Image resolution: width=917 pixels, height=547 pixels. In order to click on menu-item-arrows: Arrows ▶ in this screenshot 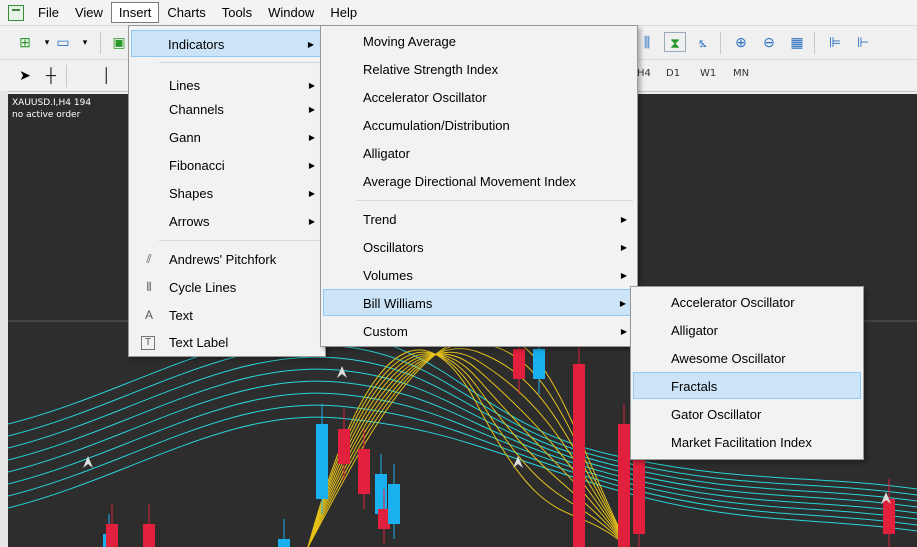, I will do `click(227, 221)`.